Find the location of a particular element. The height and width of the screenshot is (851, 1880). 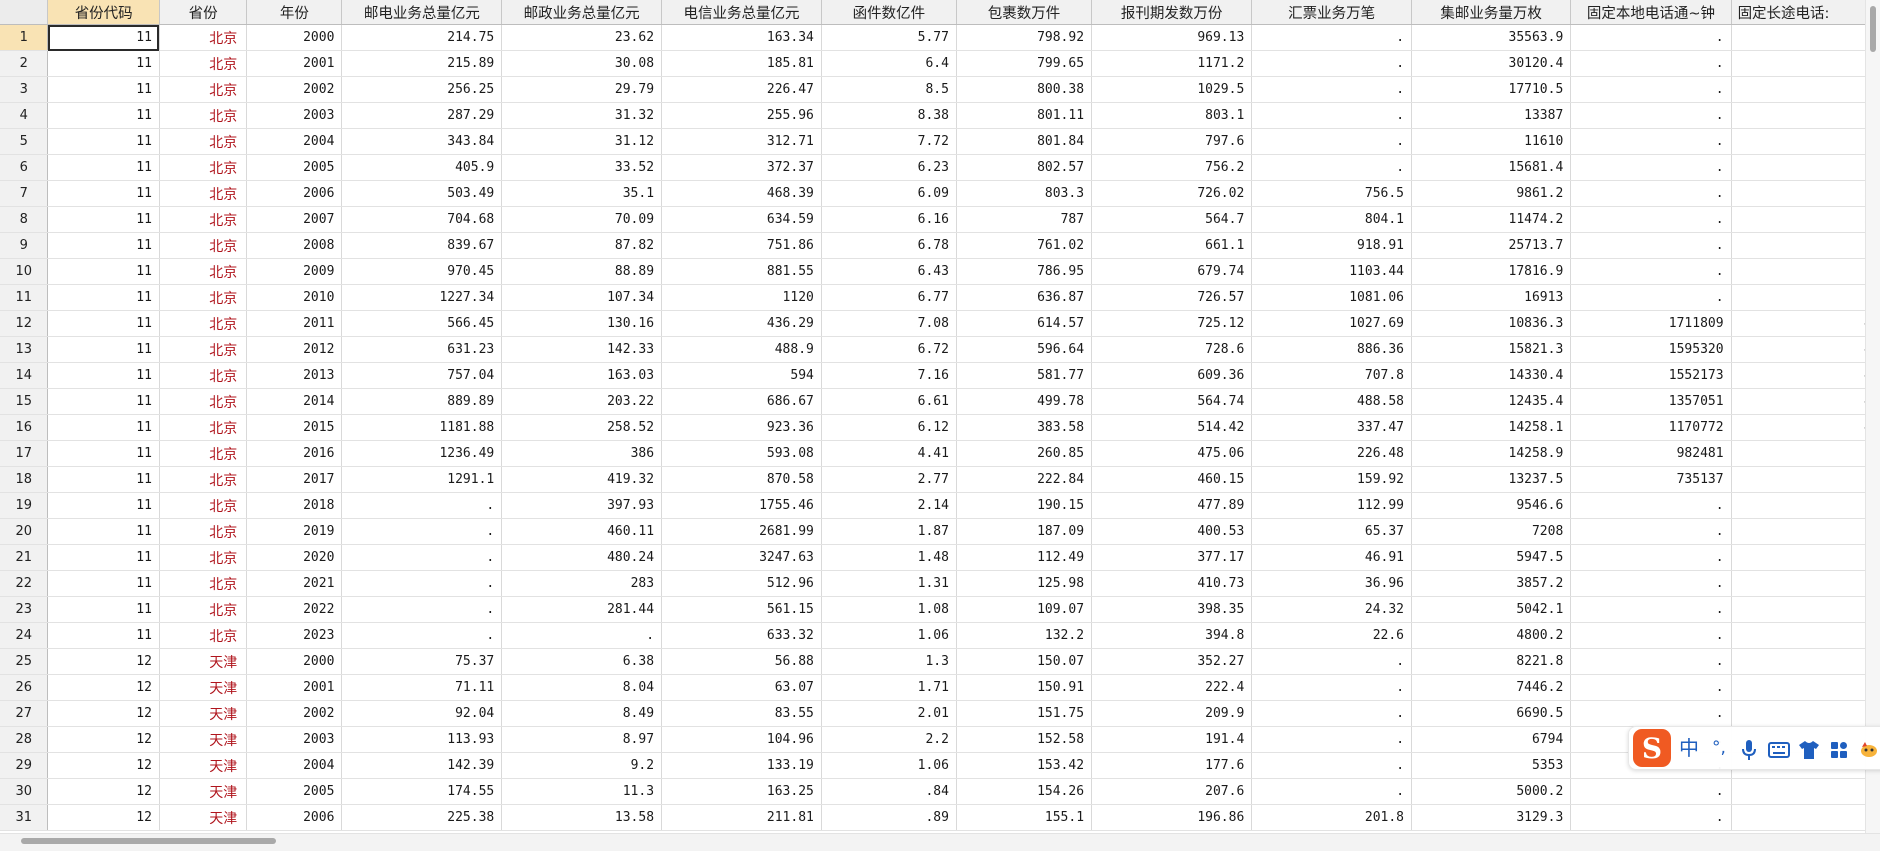

row-number: 16 is located at coordinates (24, 427).